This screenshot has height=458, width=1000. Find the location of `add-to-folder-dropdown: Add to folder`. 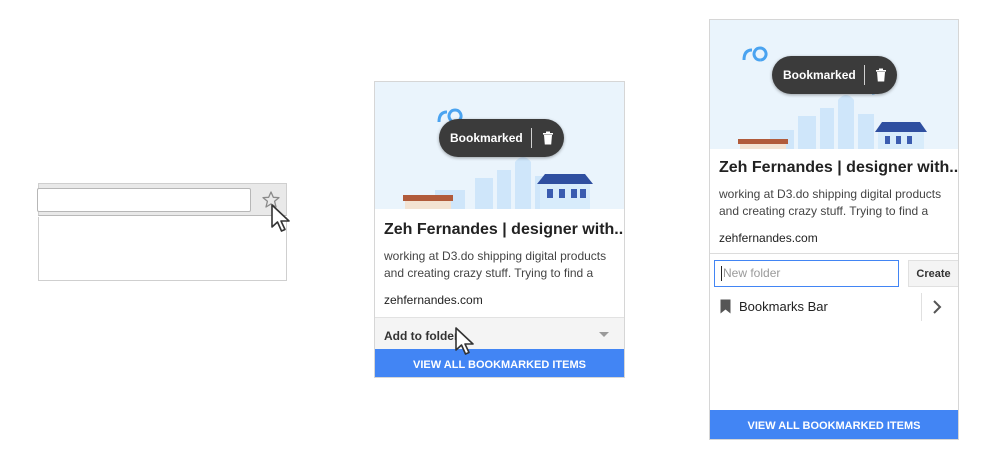

add-to-folder-dropdown: Add to folder is located at coordinates (499, 333).